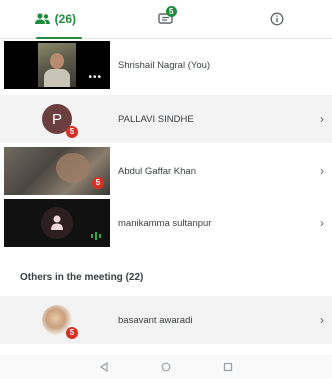 This screenshot has height=379, width=332. What do you see at coordinates (171, 11) in the screenshot?
I see `chat-unread-badge: 5` at bounding box center [171, 11].